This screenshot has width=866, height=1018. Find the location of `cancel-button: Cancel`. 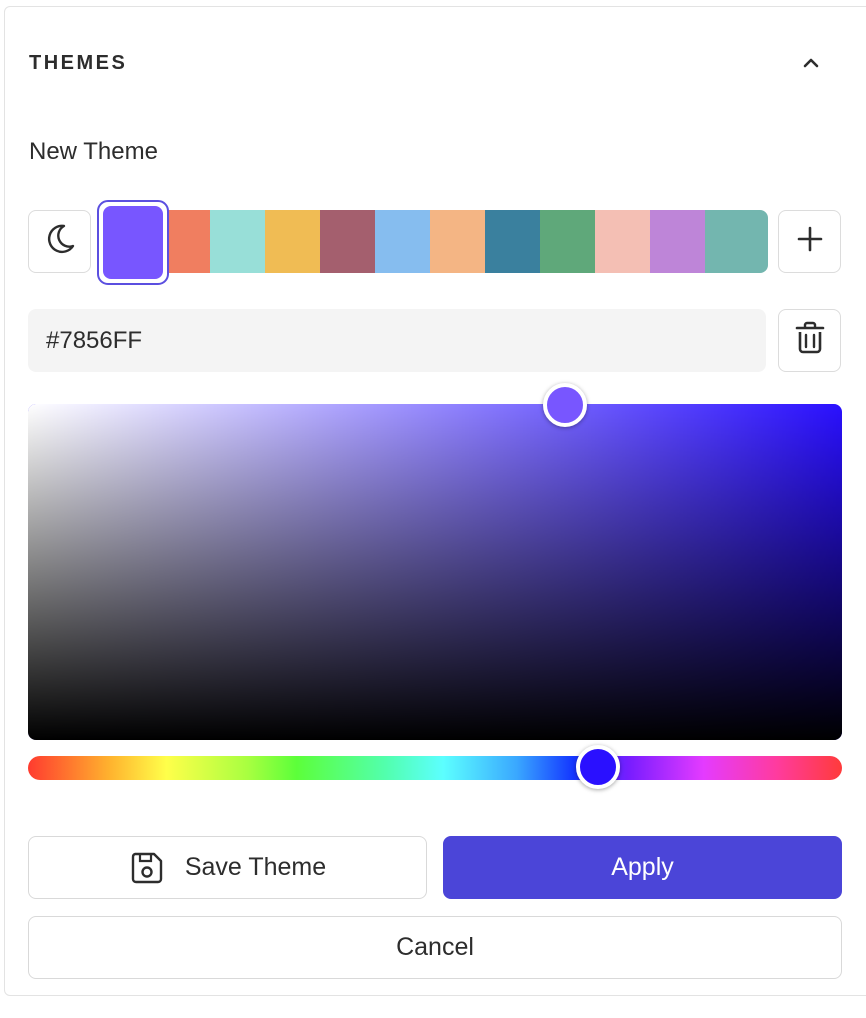

cancel-button: Cancel is located at coordinates (435, 947).